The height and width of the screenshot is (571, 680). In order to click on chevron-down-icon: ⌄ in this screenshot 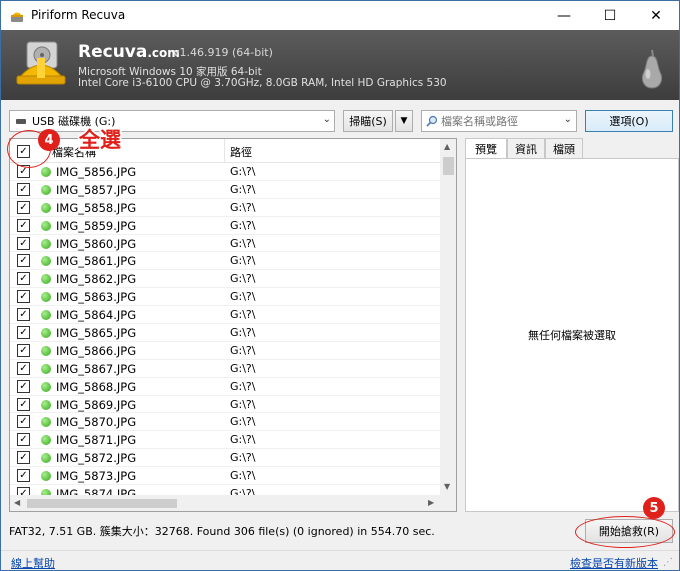, I will do `click(326, 119)`.